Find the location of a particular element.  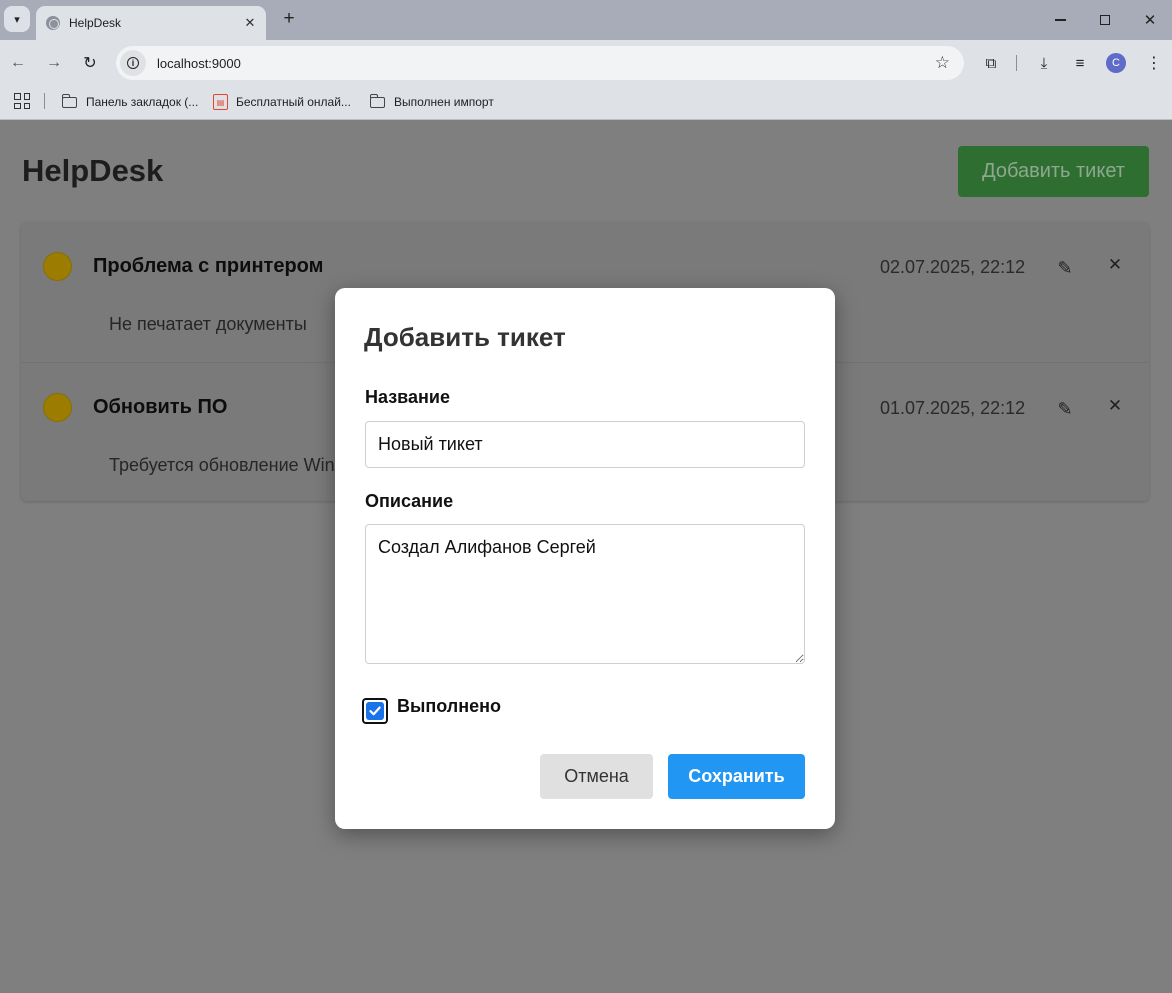

description-textarea: Создал Алифанов Сергей is located at coordinates (585, 594).